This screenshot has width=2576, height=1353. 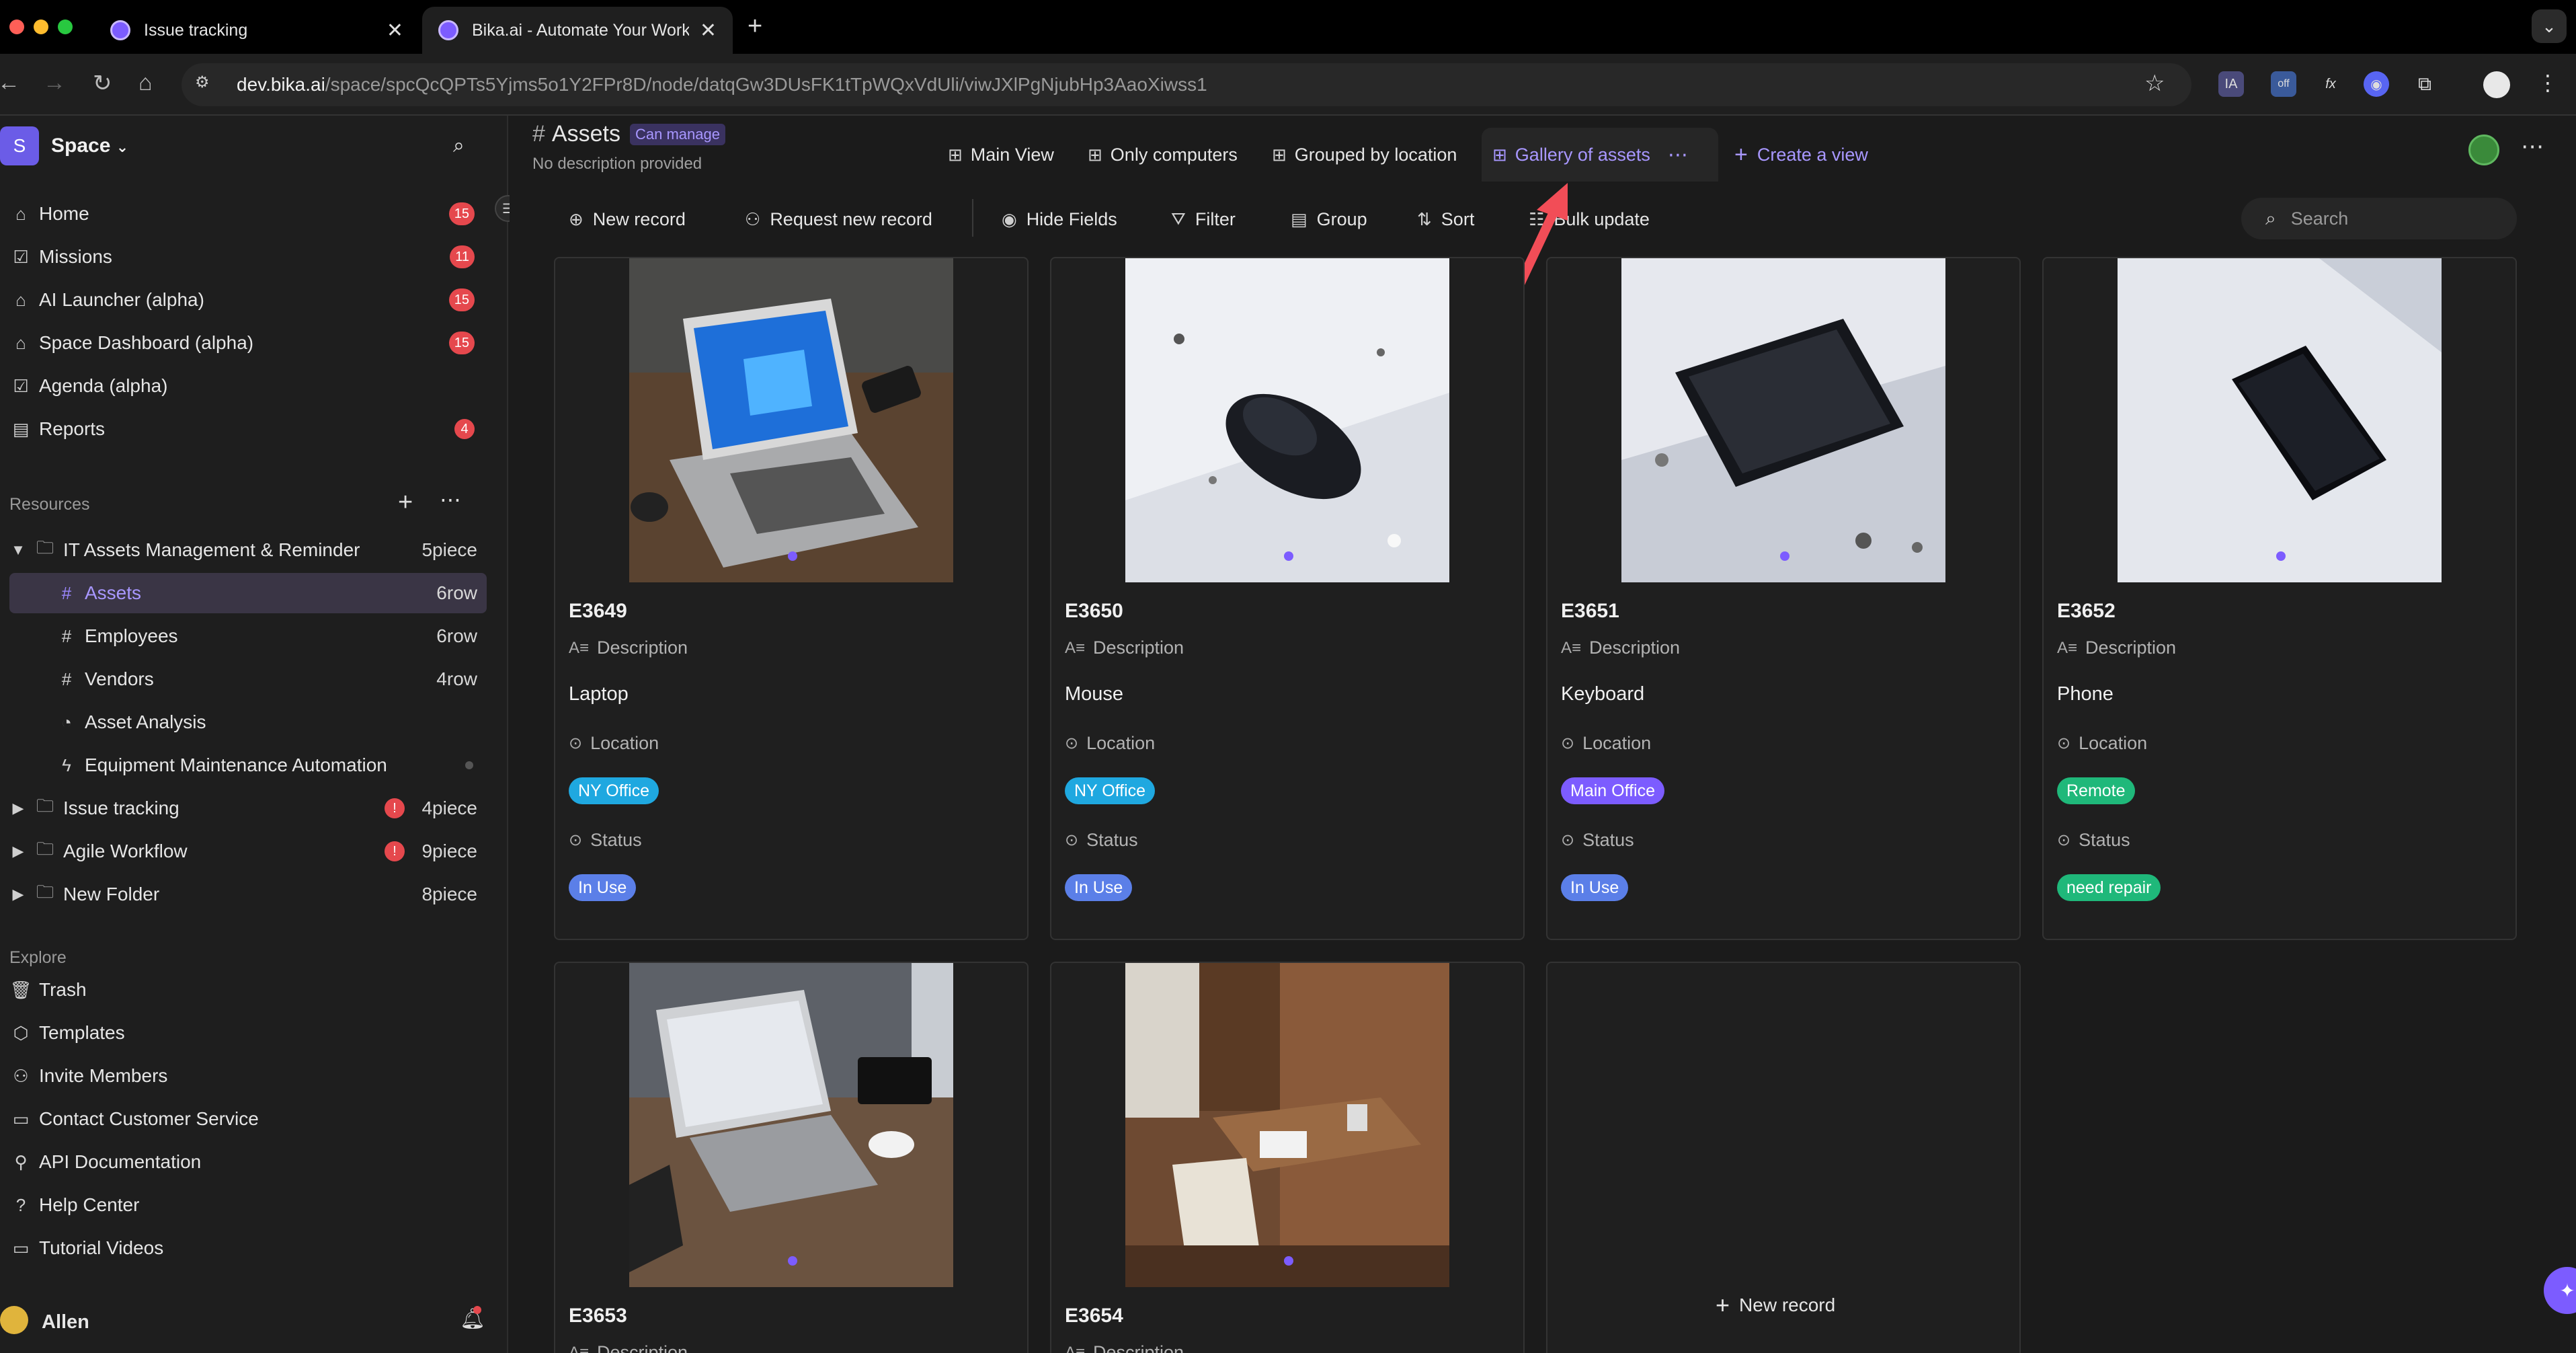 I want to click on new-tab-plus-icon: +, so click(x=755, y=26).